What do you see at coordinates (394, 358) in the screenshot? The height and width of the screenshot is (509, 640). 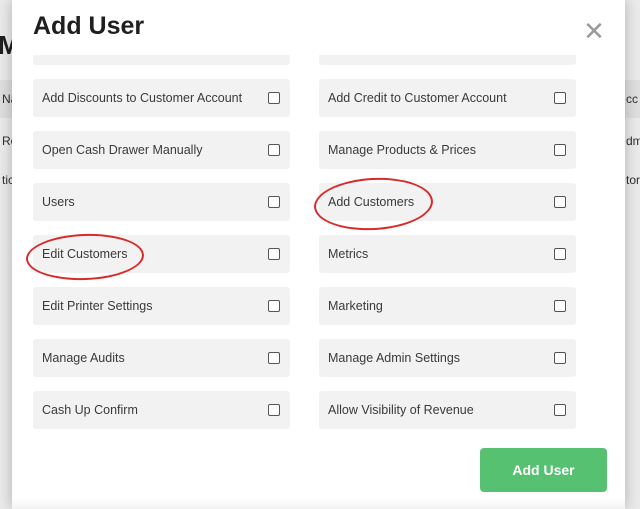 I see `permission-label: Manage Admin Settings` at bounding box center [394, 358].